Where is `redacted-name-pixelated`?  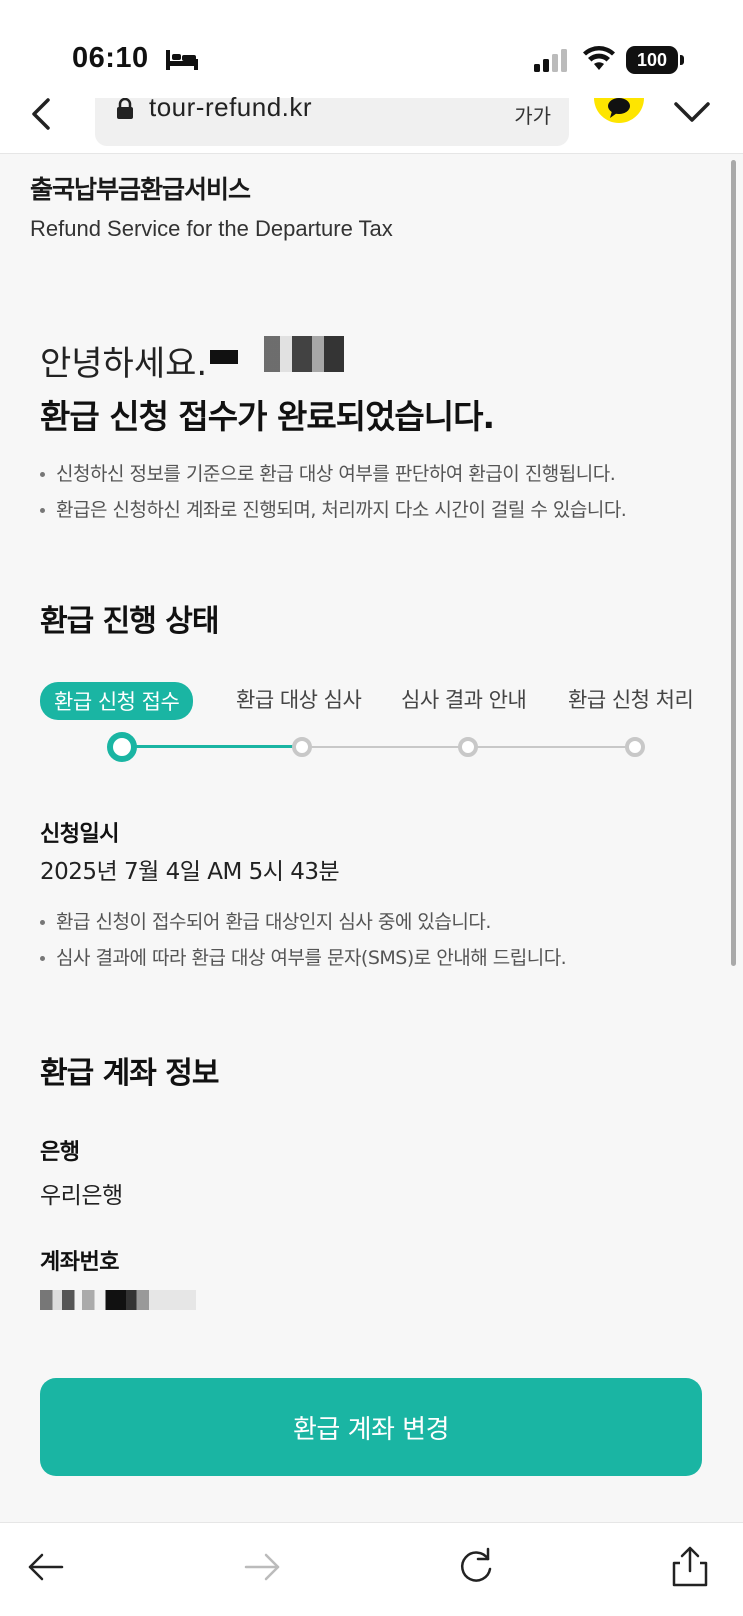 redacted-name-pixelated is located at coordinates (304, 354).